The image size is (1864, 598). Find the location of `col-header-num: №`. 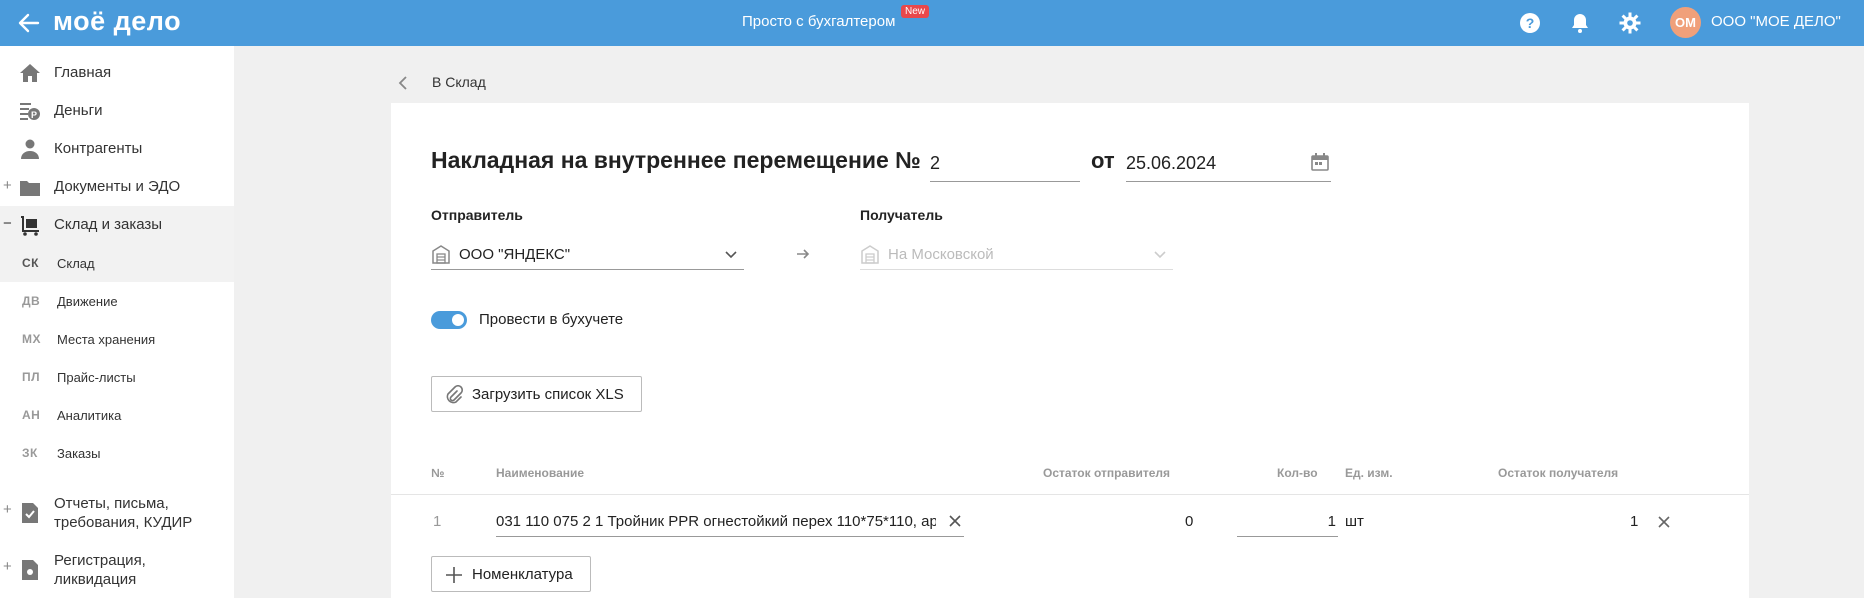

col-header-num: № is located at coordinates (438, 473).